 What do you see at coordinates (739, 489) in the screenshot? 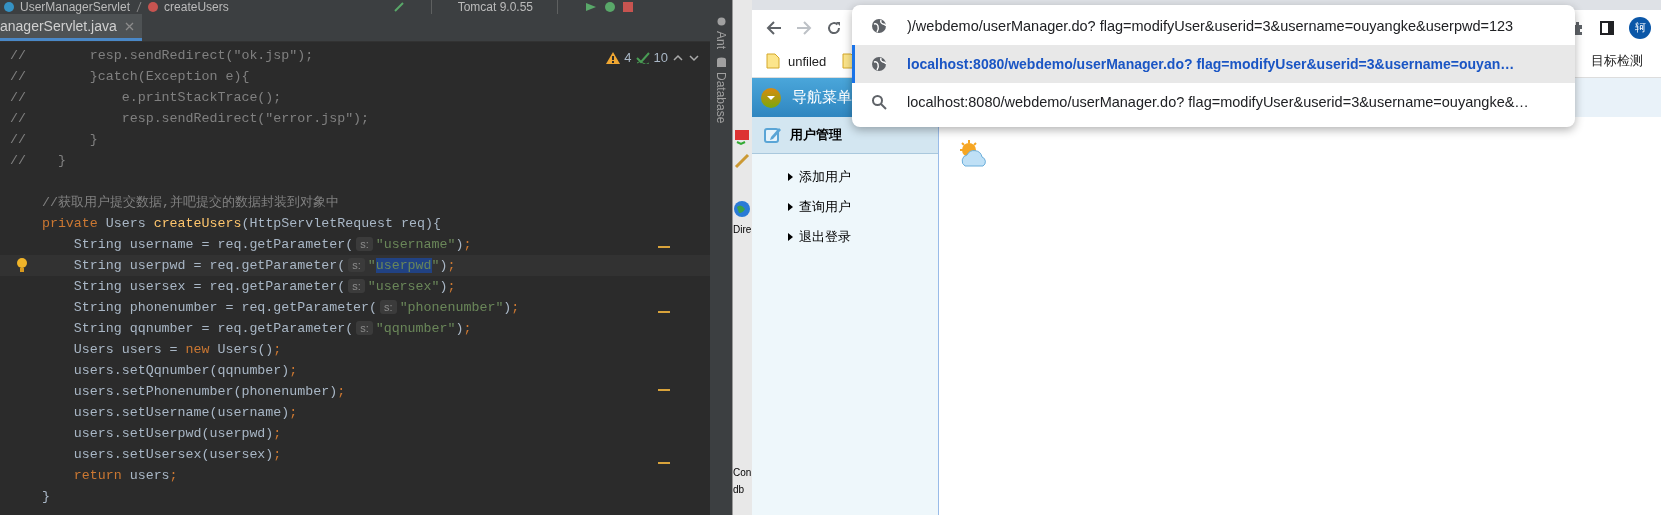
I see `window-fragment-text: db` at bounding box center [739, 489].